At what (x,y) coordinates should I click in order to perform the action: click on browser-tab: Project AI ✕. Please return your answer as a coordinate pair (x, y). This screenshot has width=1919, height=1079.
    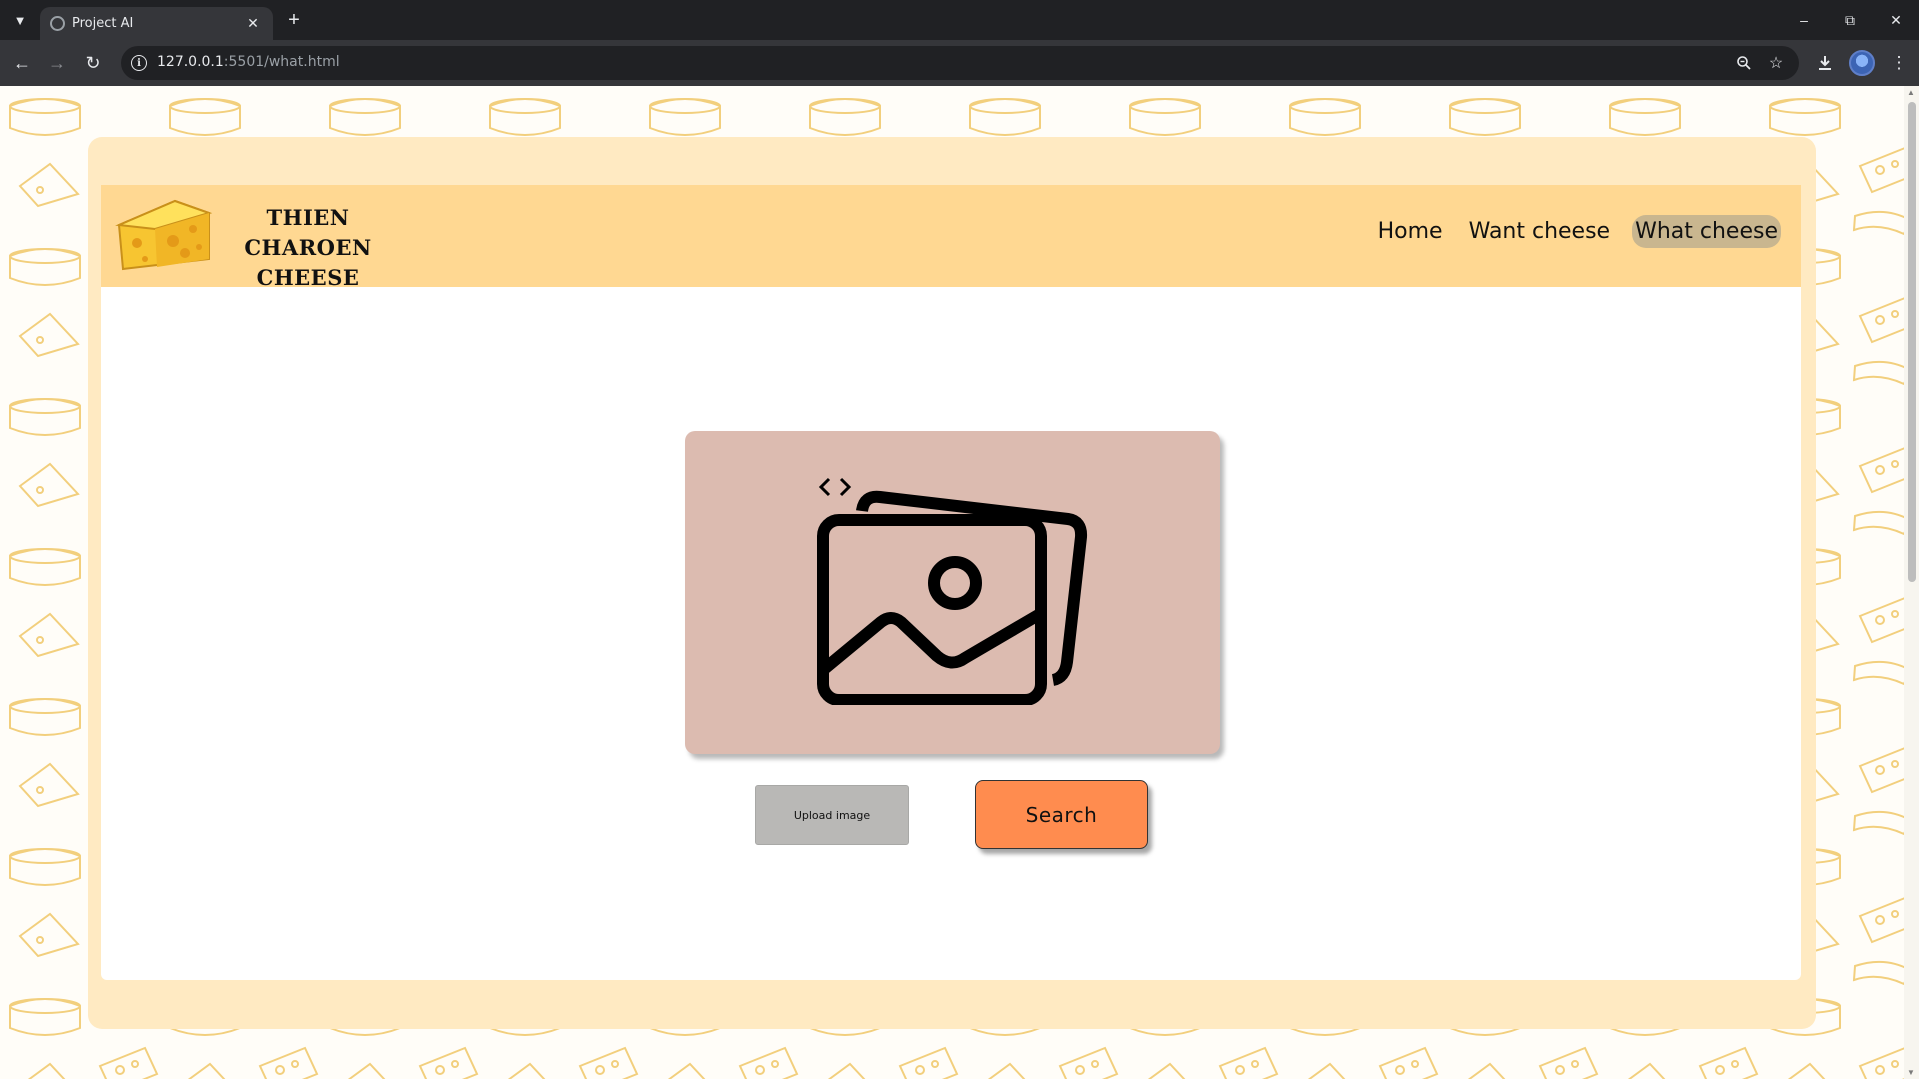
    Looking at the image, I should click on (156, 23).